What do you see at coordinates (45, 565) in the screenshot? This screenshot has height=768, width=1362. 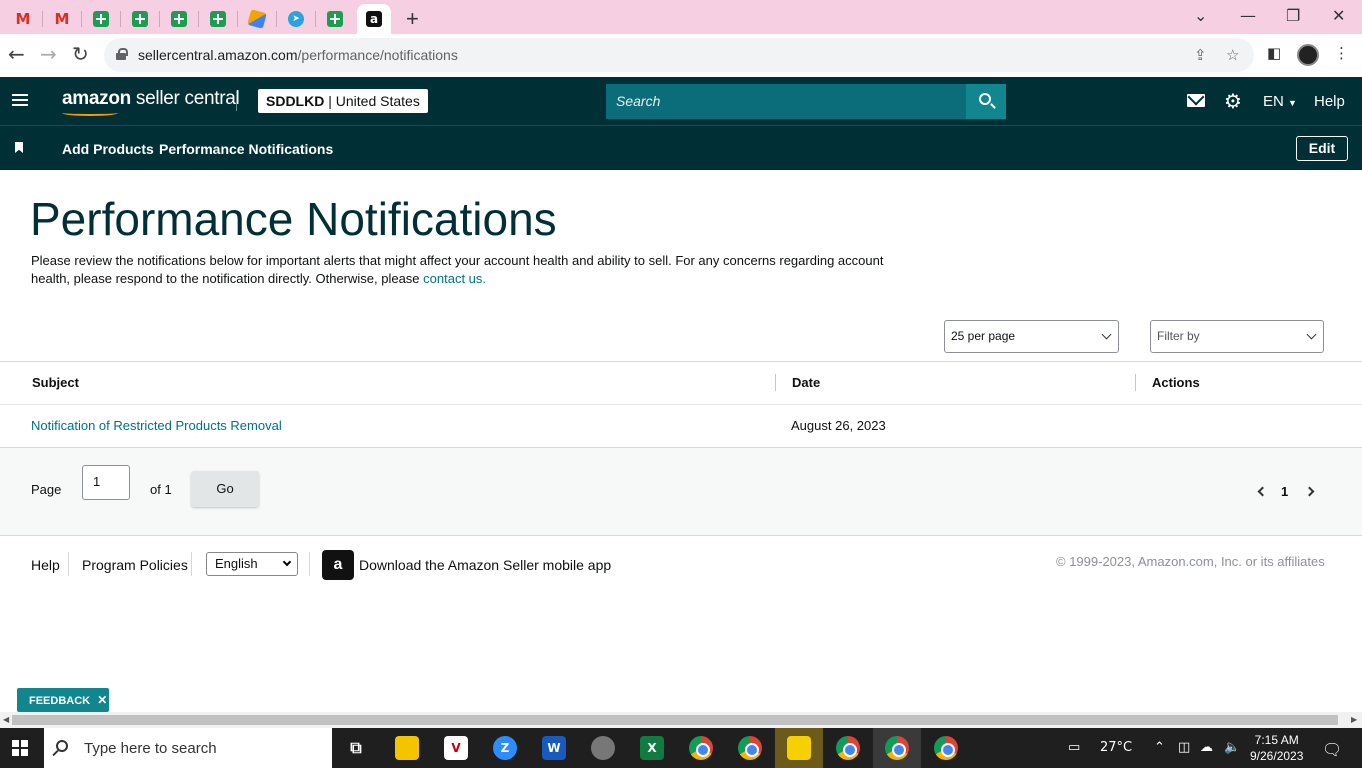 I see `footer-help-link: Help` at bounding box center [45, 565].